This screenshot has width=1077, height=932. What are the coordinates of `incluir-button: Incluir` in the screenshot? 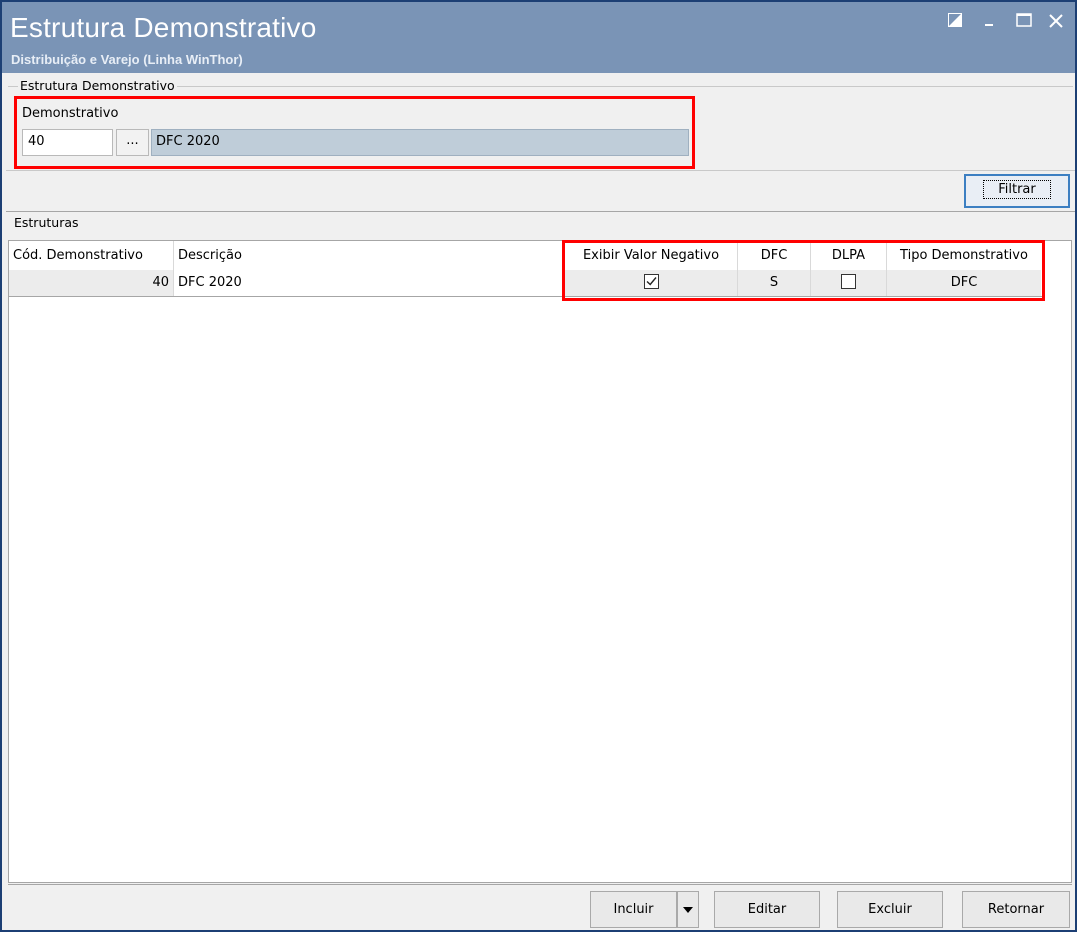 It's located at (633, 909).